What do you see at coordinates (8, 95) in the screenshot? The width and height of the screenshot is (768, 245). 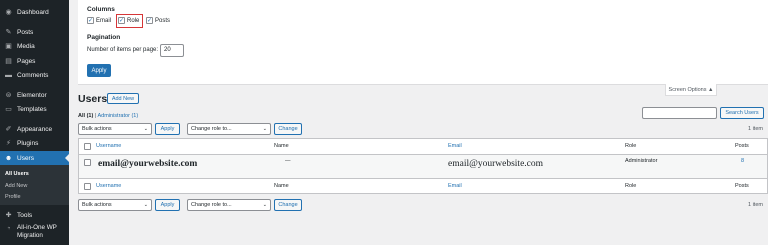 I see `elementor-icon: ⊜` at bounding box center [8, 95].